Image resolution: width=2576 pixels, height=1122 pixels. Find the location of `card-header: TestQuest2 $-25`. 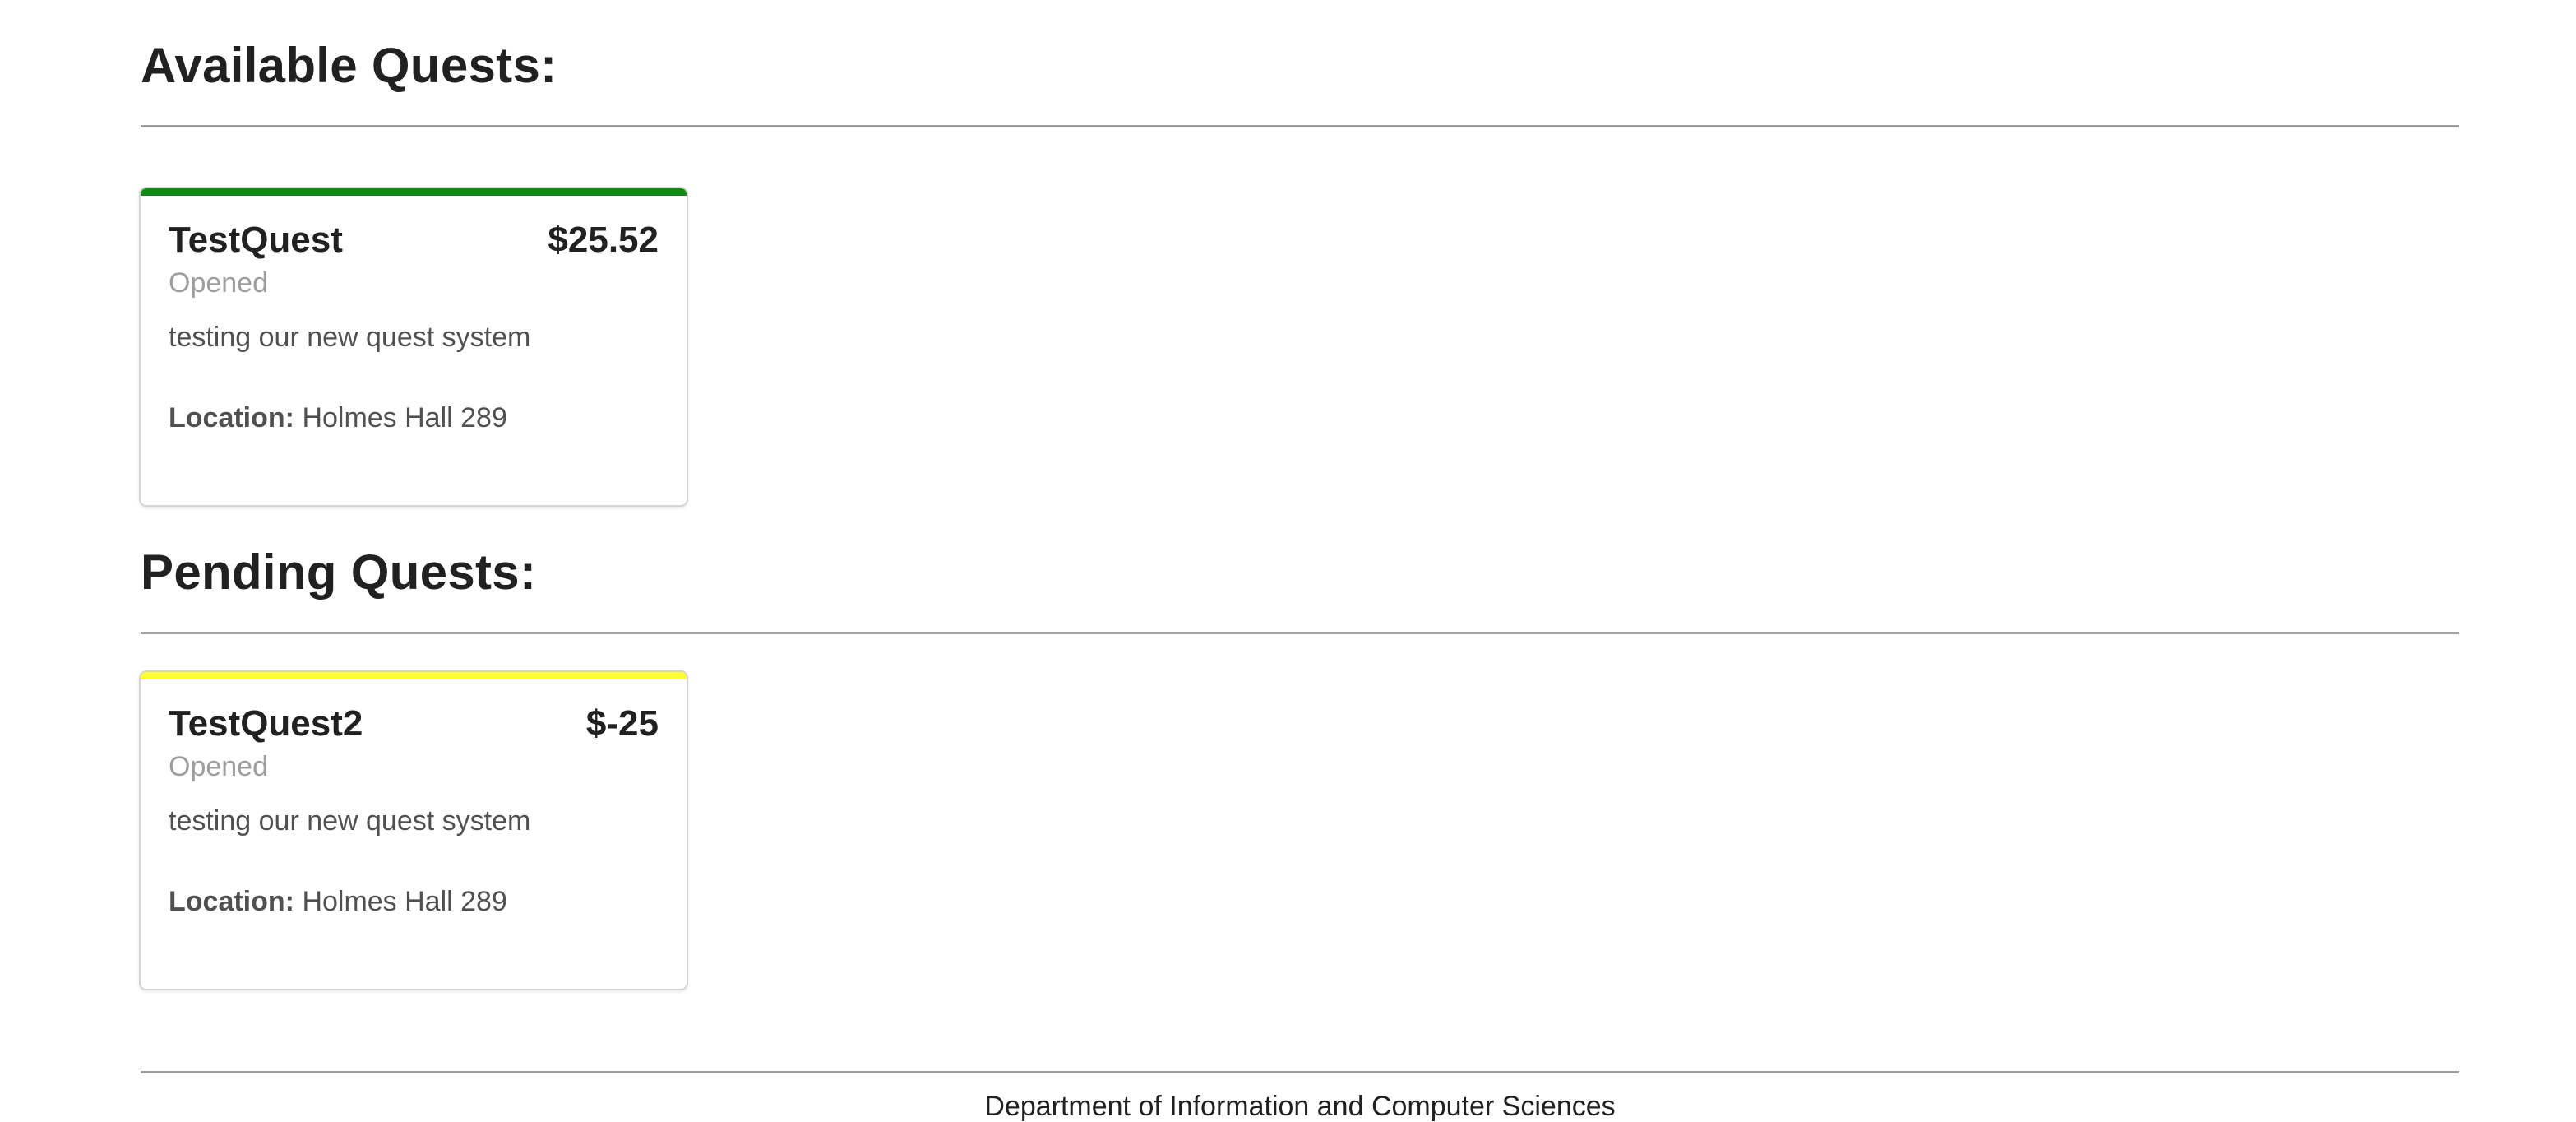

card-header: TestQuest2 $-25 is located at coordinates (414, 723).